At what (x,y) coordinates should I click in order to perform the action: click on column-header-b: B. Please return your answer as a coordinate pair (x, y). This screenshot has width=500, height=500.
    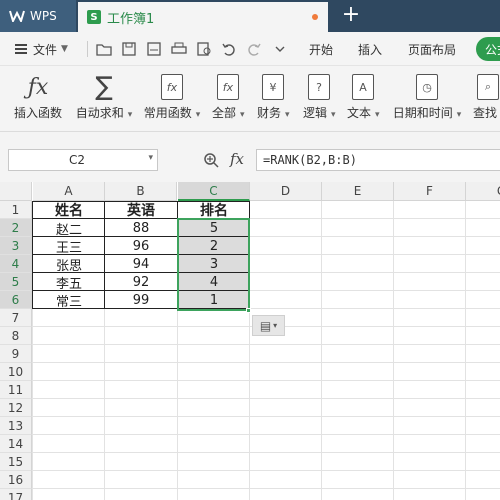
    Looking at the image, I should click on (141, 191).